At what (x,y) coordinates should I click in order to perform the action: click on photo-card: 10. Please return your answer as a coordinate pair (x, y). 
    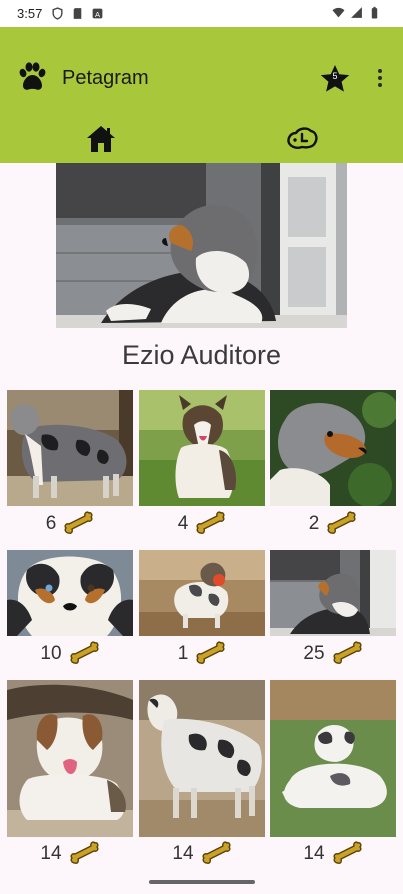
    Looking at the image, I should click on (70, 607).